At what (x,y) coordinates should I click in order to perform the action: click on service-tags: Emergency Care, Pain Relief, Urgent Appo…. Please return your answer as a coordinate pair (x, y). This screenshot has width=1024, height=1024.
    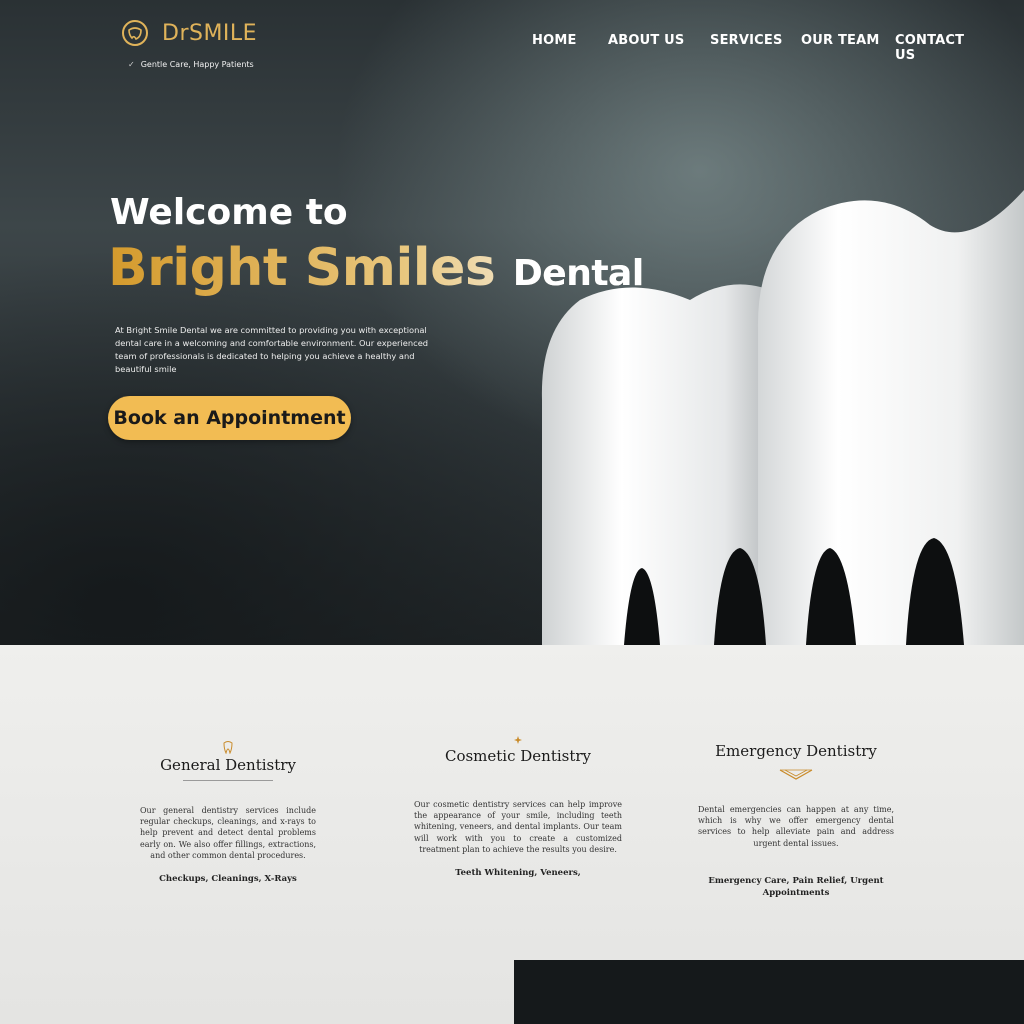
    Looking at the image, I should click on (796, 886).